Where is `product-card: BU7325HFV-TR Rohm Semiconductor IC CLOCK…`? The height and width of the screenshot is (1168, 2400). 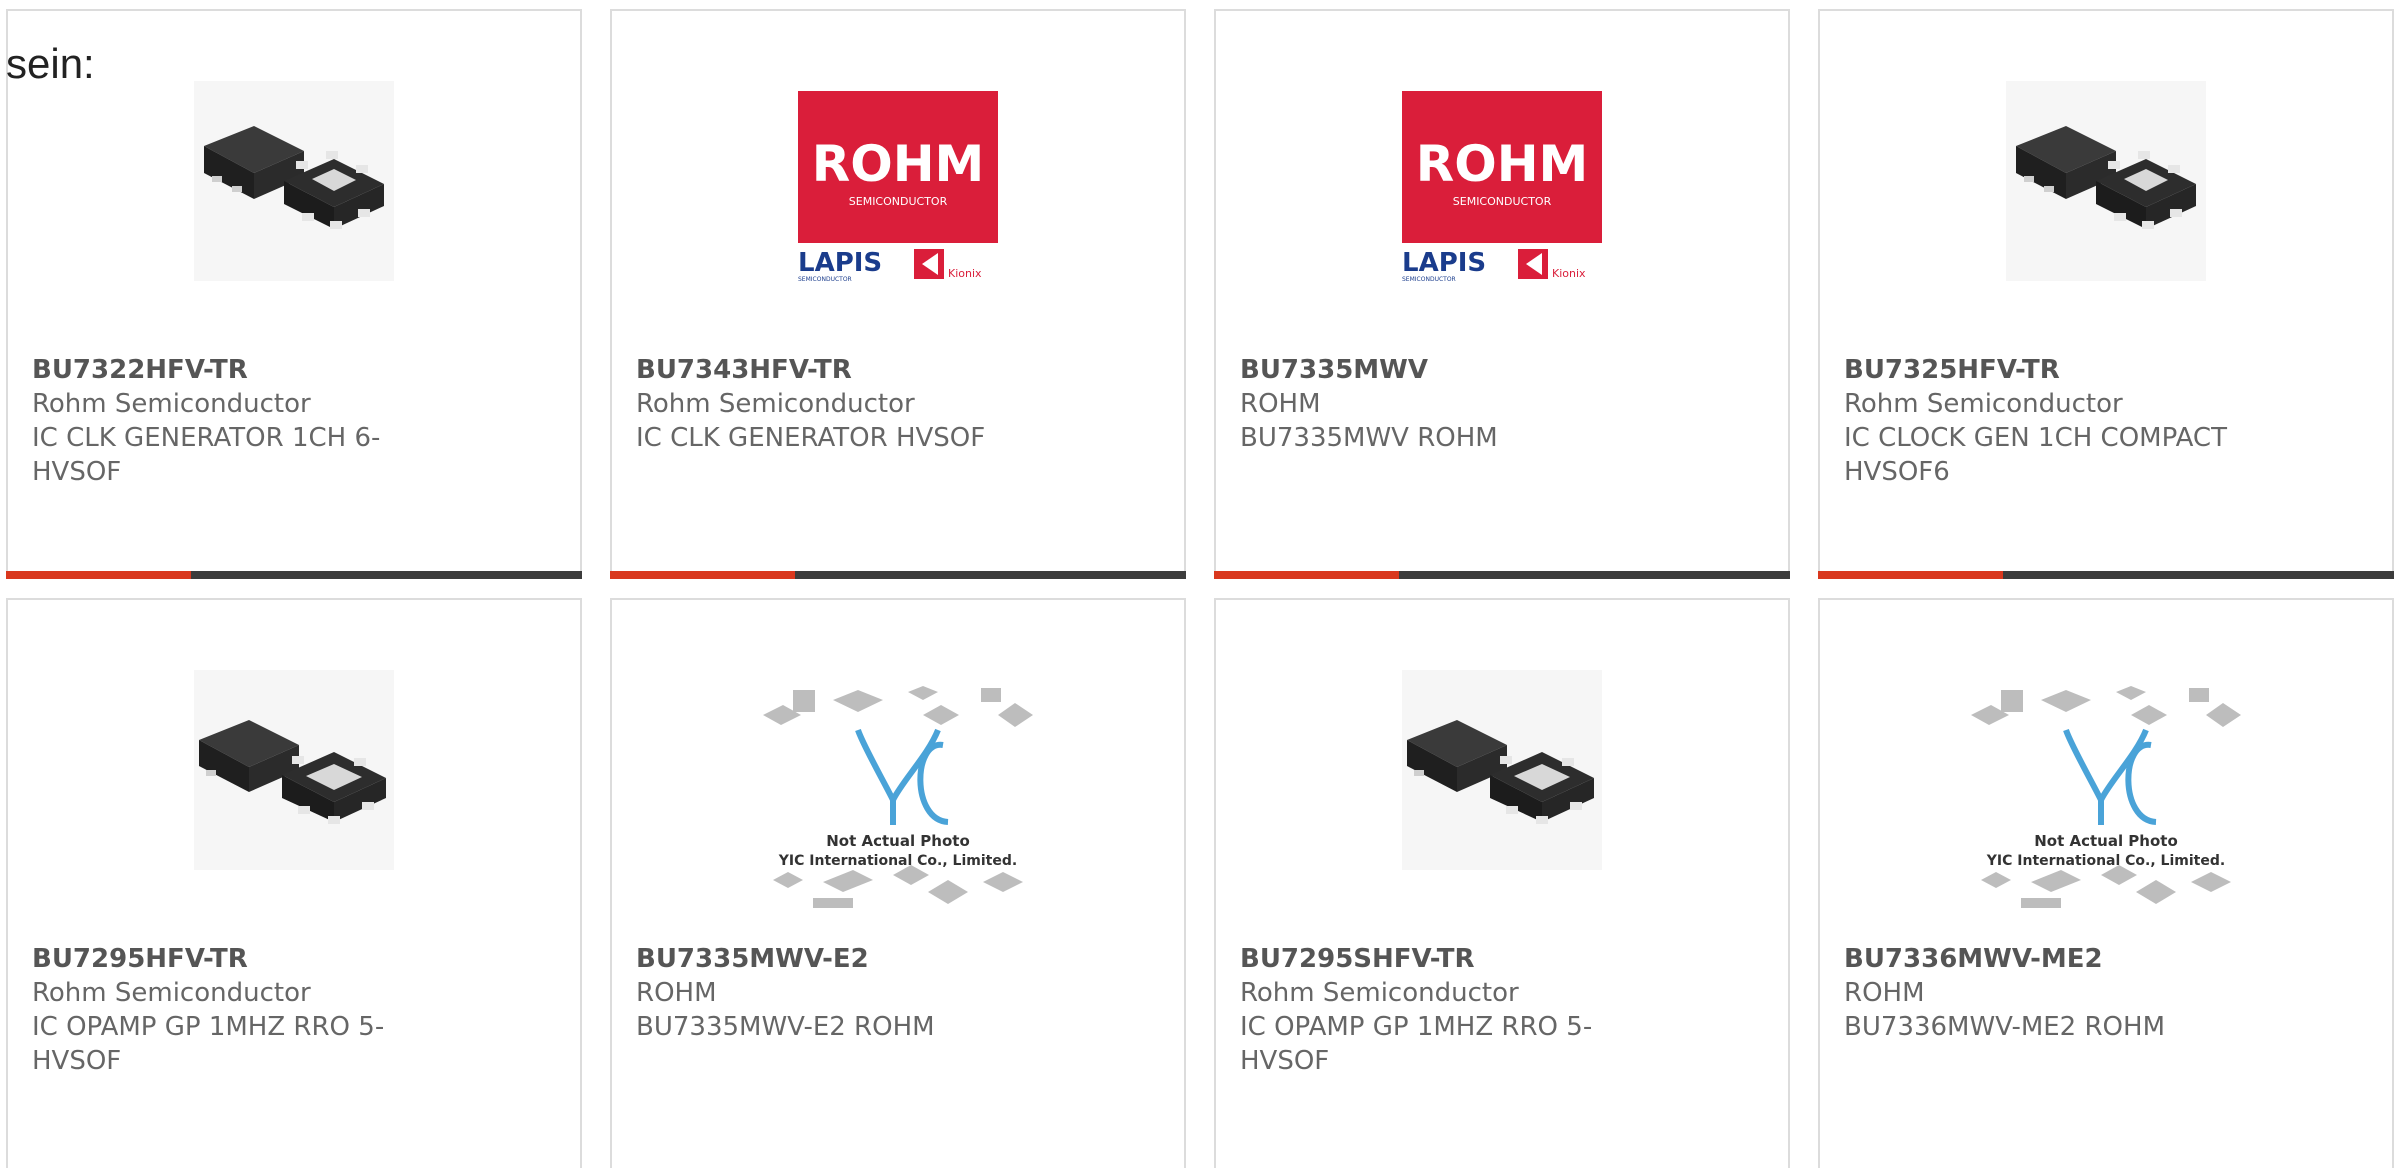
product-card: BU7325HFV-TR Rohm Semiconductor IC CLOCK… is located at coordinates (2106, 294).